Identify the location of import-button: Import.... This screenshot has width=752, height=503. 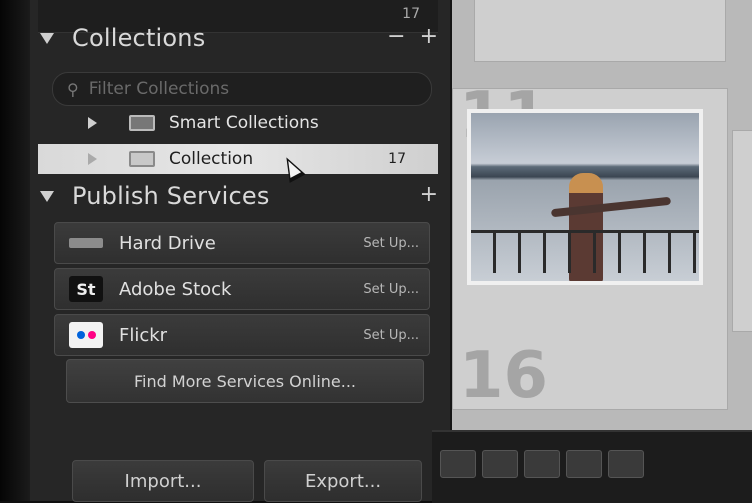
(163, 481).